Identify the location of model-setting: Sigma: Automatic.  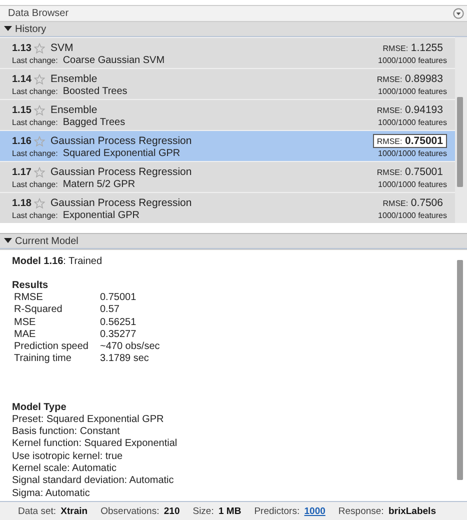
(51, 494).